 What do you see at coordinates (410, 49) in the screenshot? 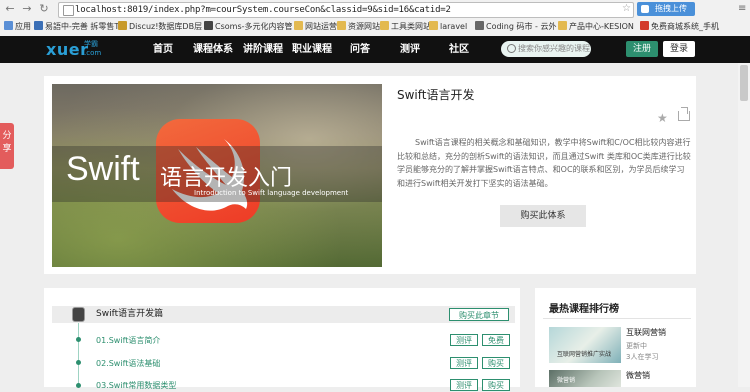
I see `nav-evaluation: 测评` at bounding box center [410, 49].